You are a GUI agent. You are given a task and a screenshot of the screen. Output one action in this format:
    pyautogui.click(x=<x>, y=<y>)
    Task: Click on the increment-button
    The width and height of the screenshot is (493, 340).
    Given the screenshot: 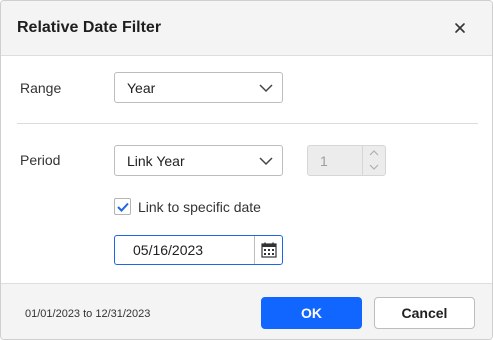 What is the action you would take?
    pyautogui.click(x=374, y=153)
    